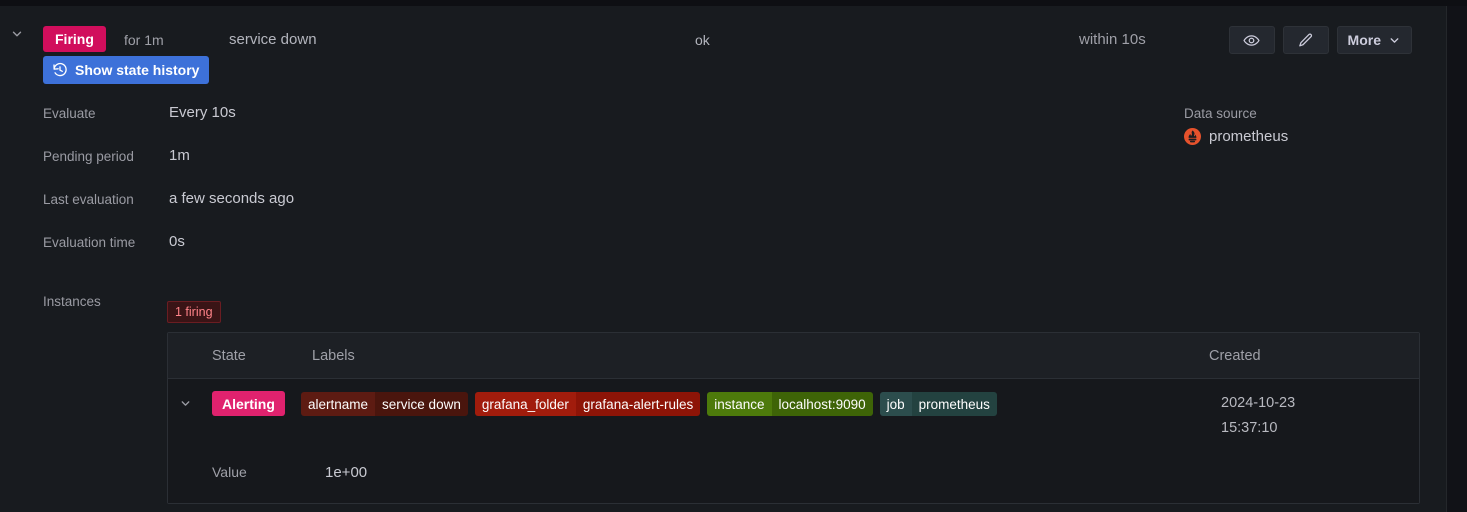  Describe the element at coordinates (525, 404) in the screenshot. I see `label-chip-key: grafana_folder` at that location.